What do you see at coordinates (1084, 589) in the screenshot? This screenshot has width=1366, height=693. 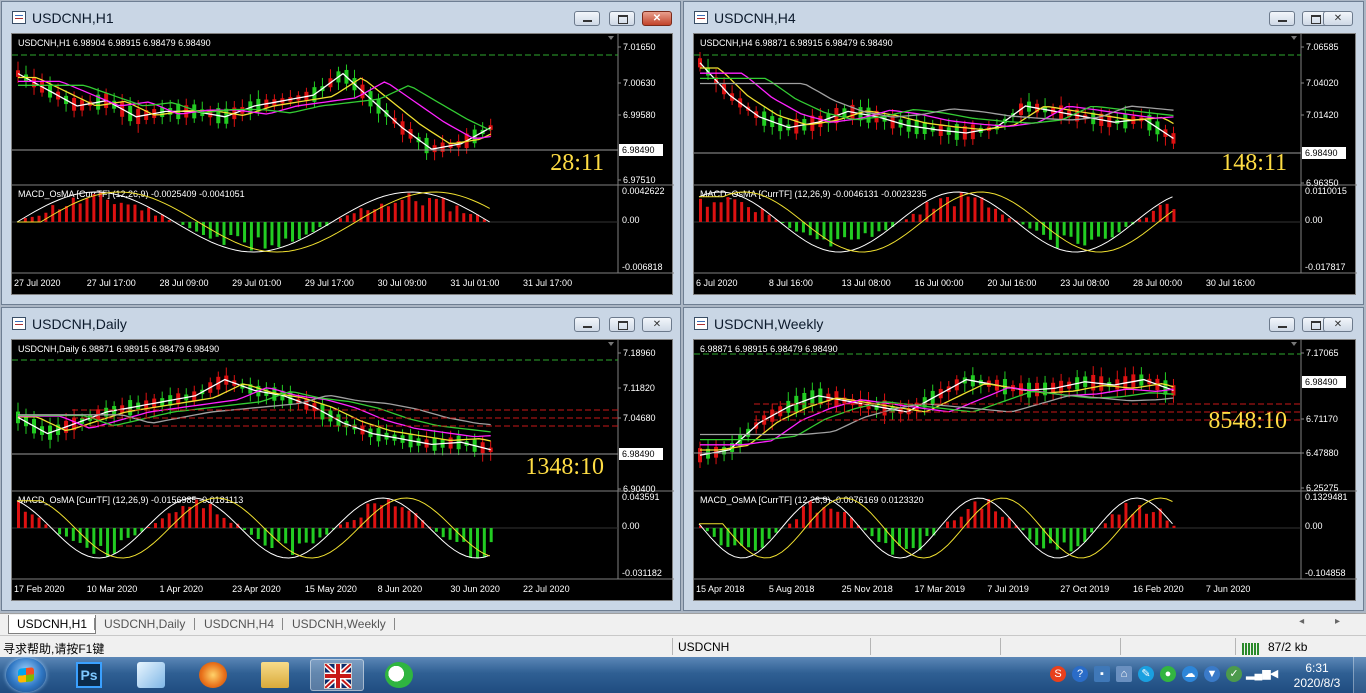 I see `time-axis-label: 27 Oct 2019` at bounding box center [1084, 589].